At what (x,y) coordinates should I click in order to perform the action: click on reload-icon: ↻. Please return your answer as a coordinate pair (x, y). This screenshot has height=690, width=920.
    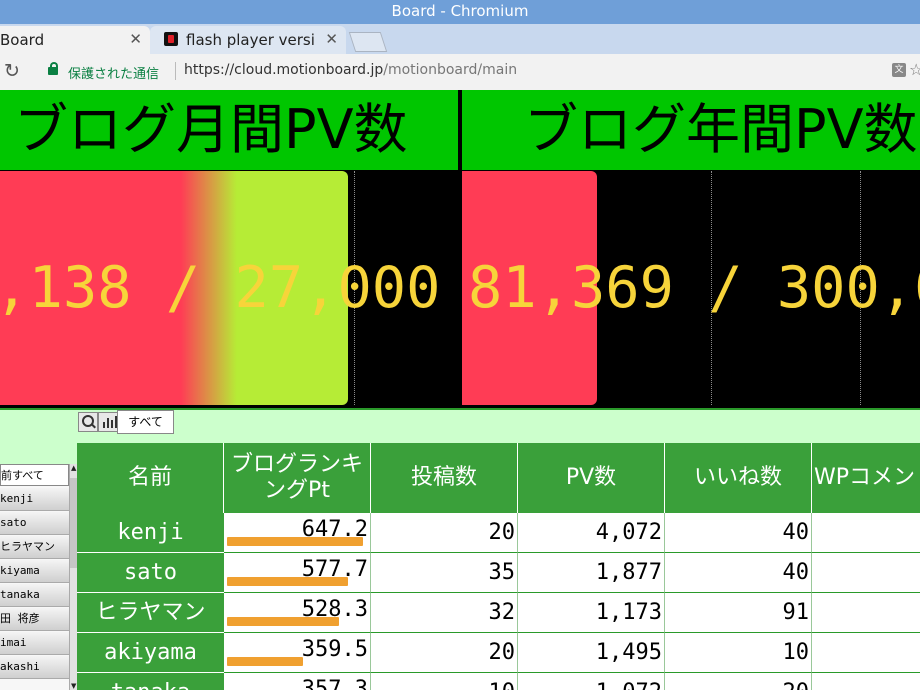
    Looking at the image, I should click on (12, 71).